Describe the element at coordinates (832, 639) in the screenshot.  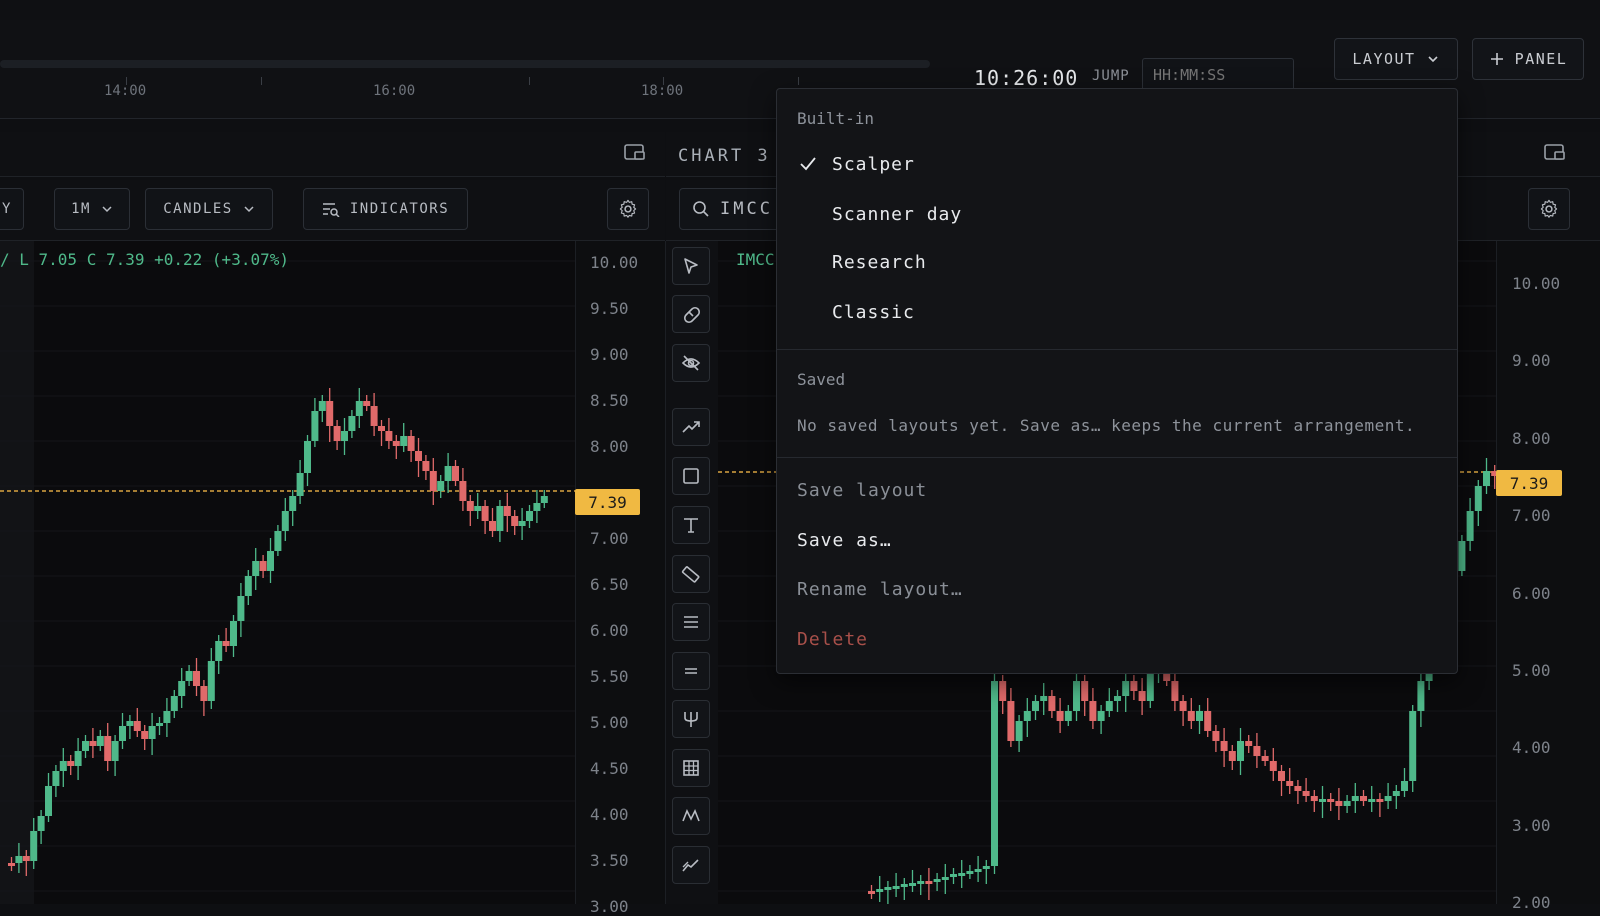
I see `delete-layout-item: Delete` at that location.